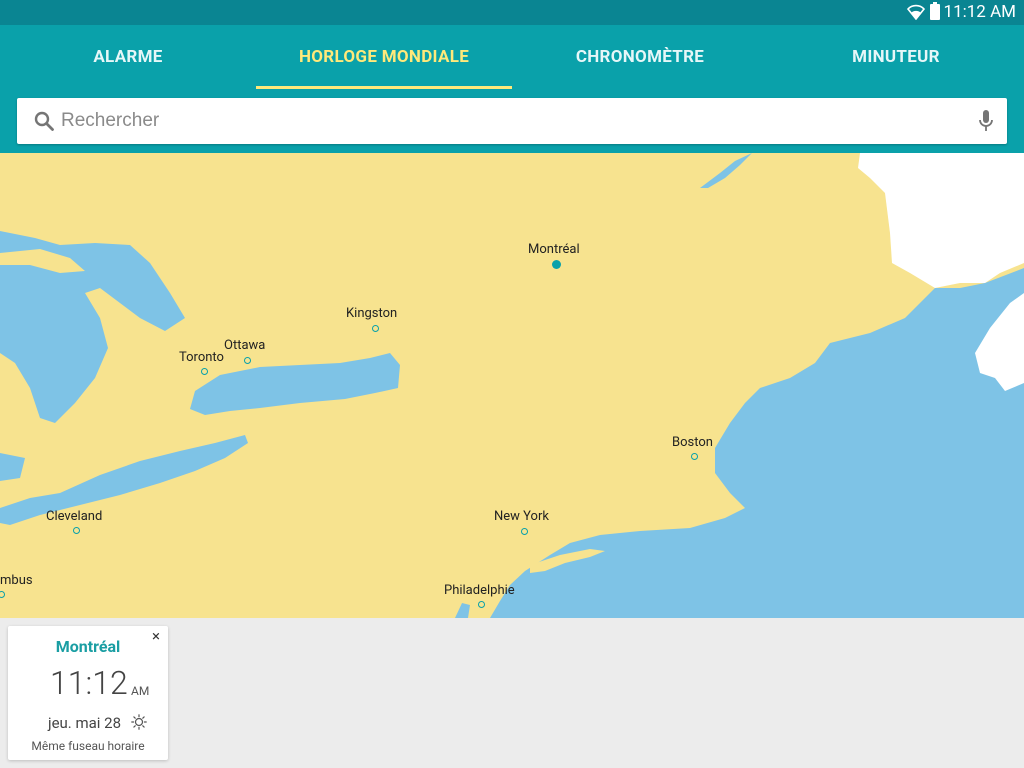 This screenshot has width=1024, height=768. I want to click on card-time: 11:12, so click(89, 683).